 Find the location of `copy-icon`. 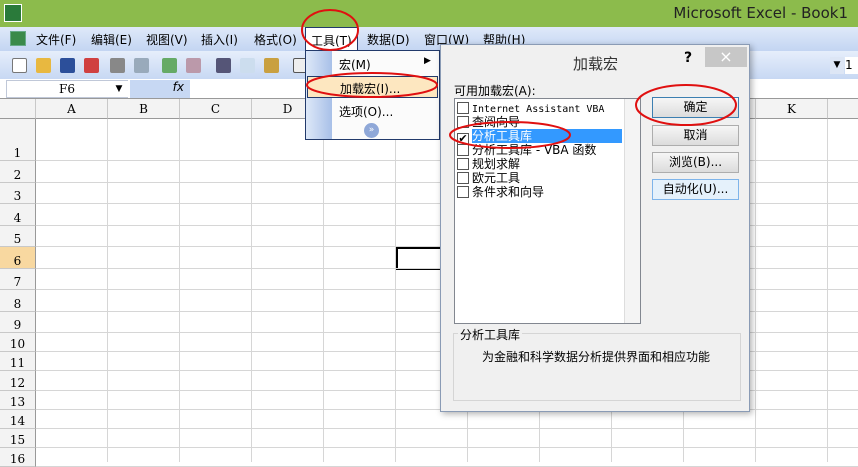

copy-icon is located at coordinates (247, 65).